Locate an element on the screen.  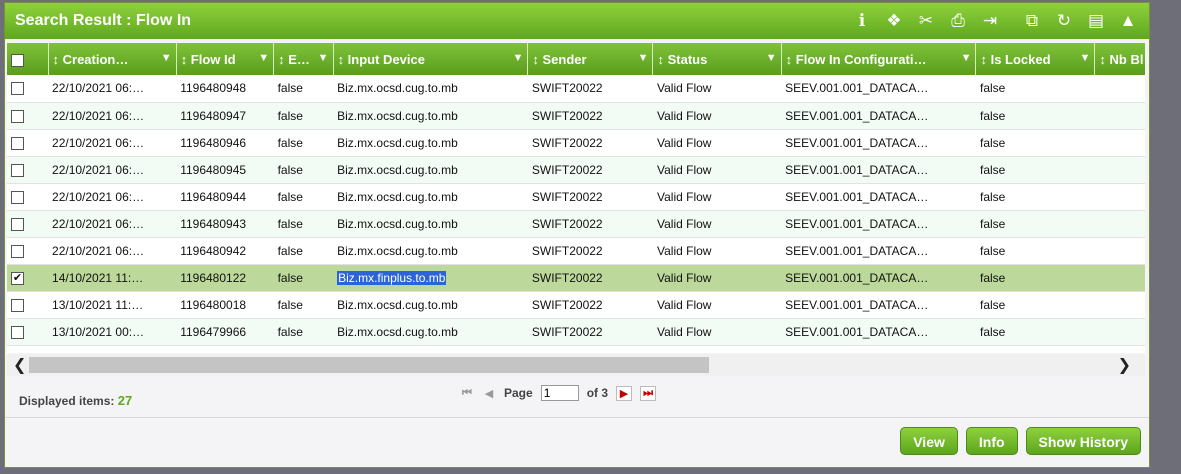
link-icon: ✂ is located at coordinates (926, 21).